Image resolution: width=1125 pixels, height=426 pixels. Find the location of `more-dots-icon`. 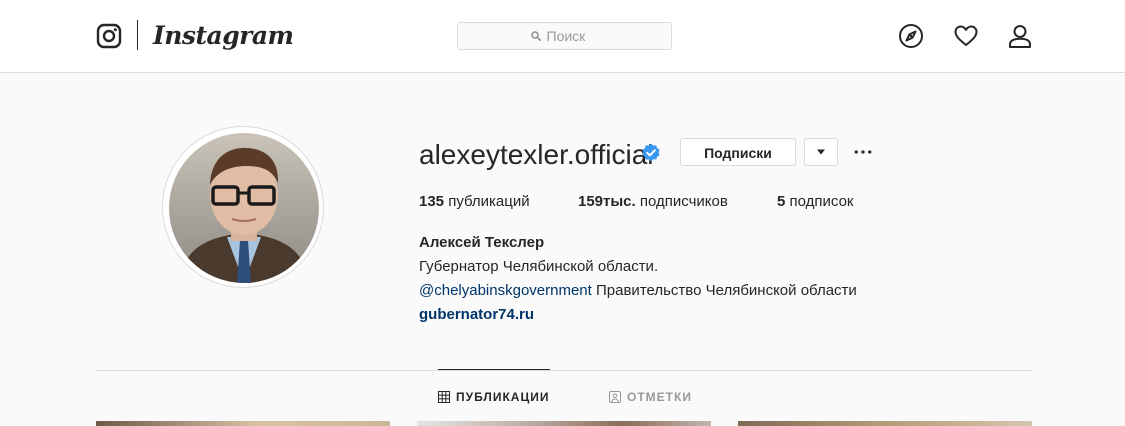

more-dots-icon is located at coordinates (863, 152).